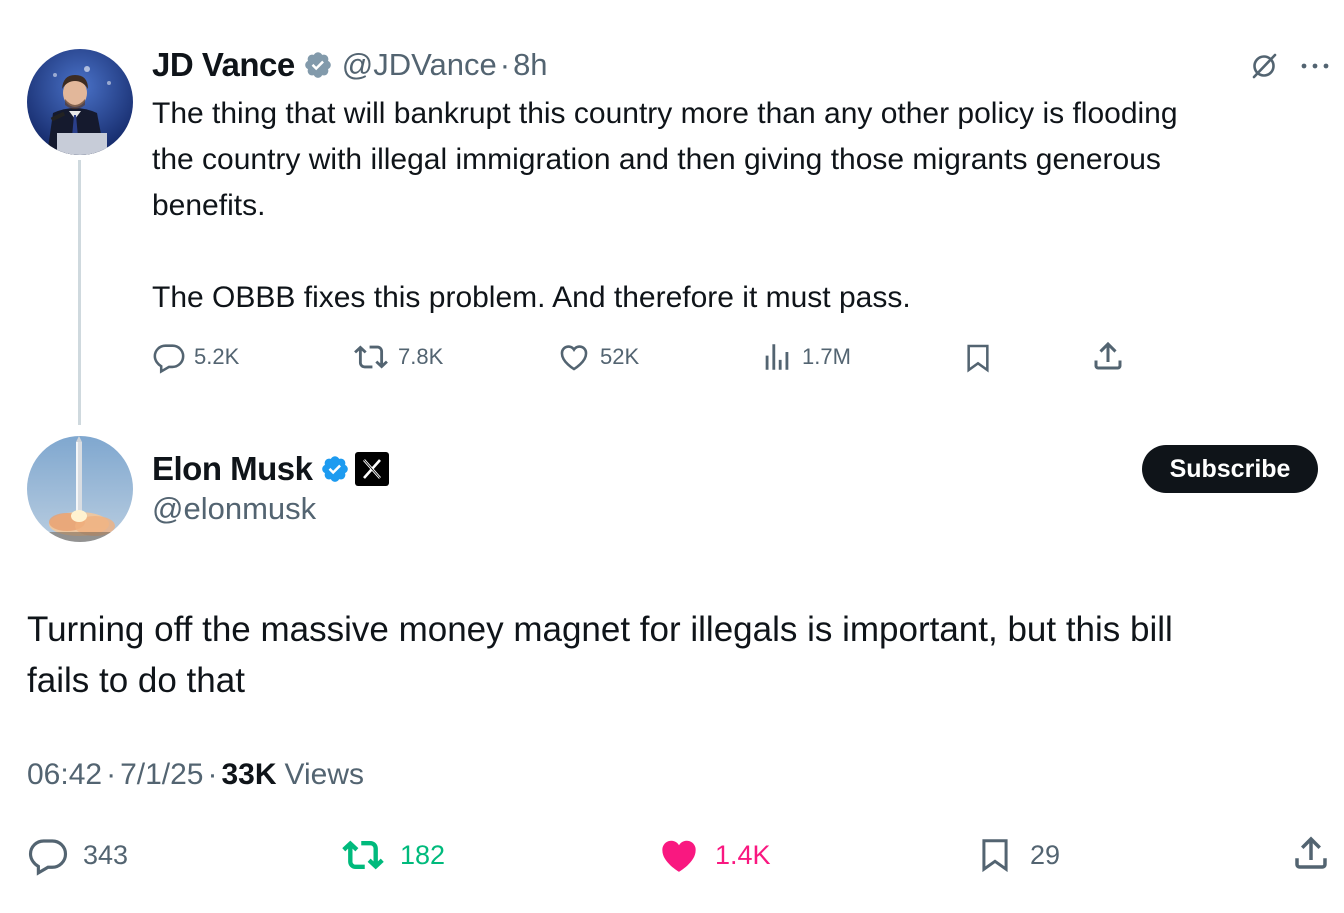 The image size is (1344, 913). Describe the element at coordinates (597, 357) in the screenshot. I see `like-button: 52K` at that location.